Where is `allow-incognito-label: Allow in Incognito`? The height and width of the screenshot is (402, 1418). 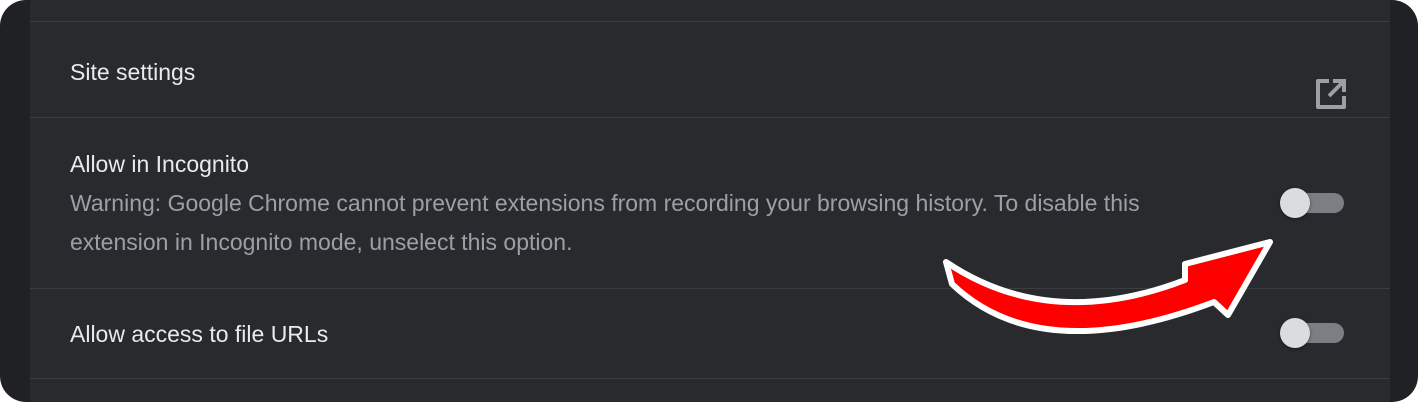
allow-incognito-label: Allow in Incognito is located at coordinates (159, 164).